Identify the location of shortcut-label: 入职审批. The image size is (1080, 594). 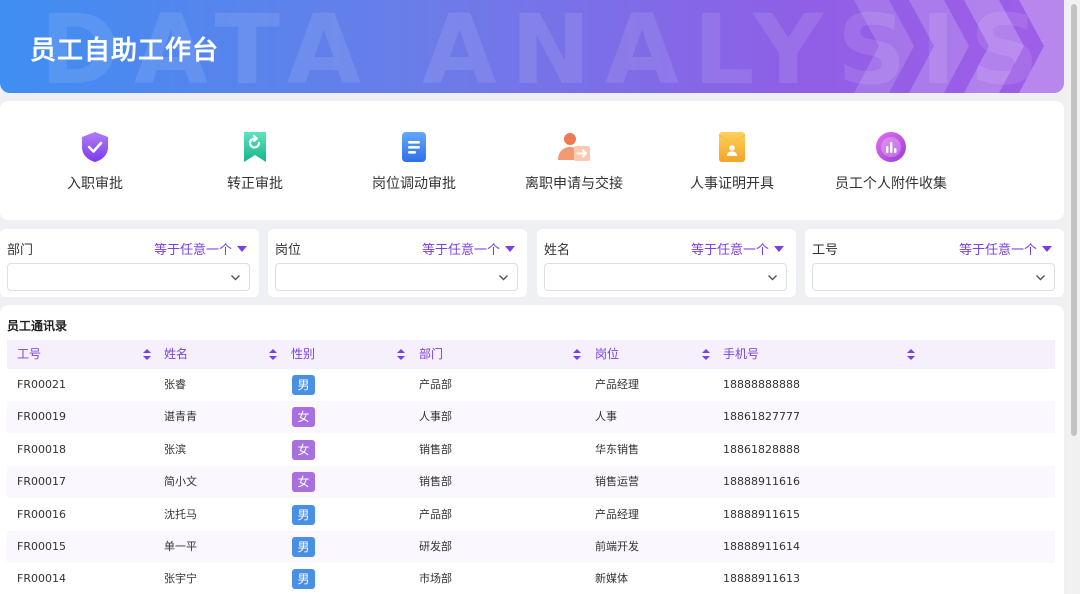
(95, 184).